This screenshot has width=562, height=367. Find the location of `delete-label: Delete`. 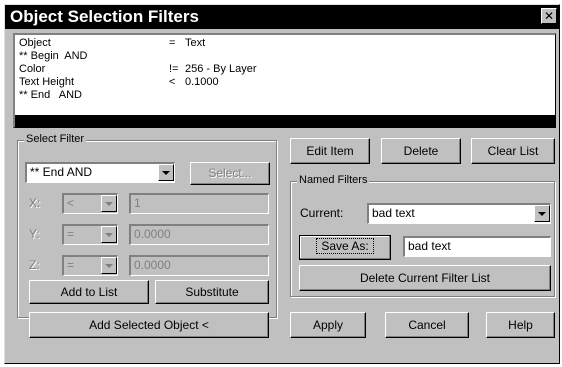

delete-label: Delete is located at coordinates (421, 151).